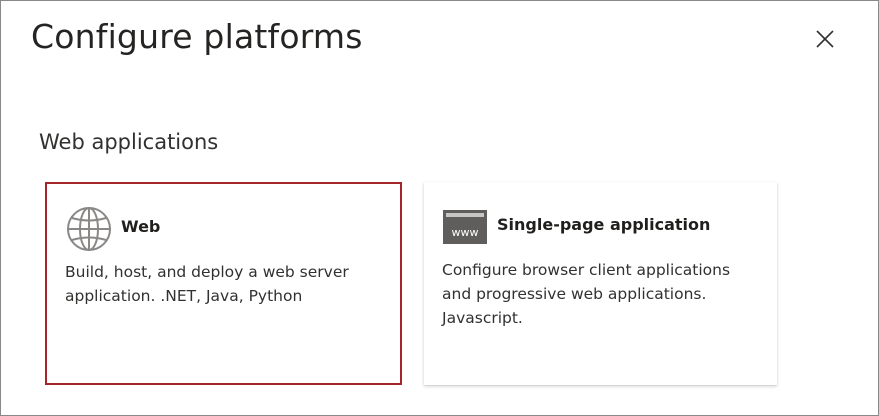 Image resolution: width=879 pixels, height=416 pixels. What do you see at coordinates (465, 232) in the screenshot?
I see `www-icon-text: www` at bounding box center [465, 232].